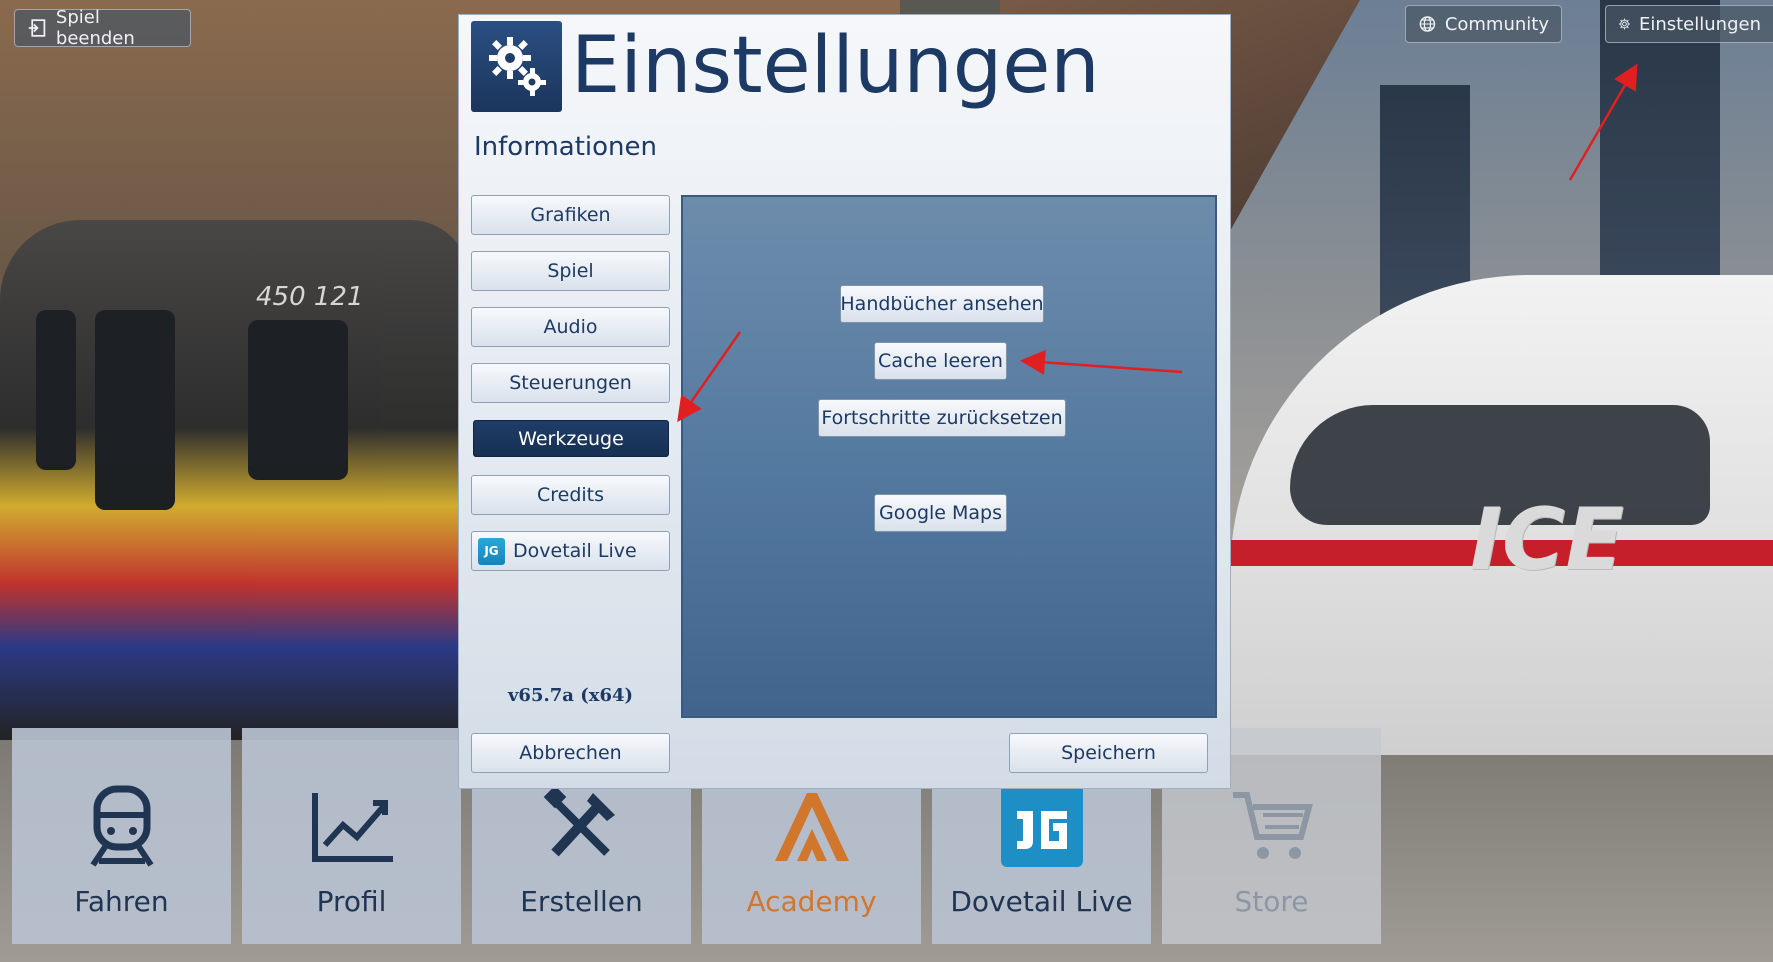 This screenshot has width=1773, height=962. I want to click on tile-label: Profil, so click(351, 901).